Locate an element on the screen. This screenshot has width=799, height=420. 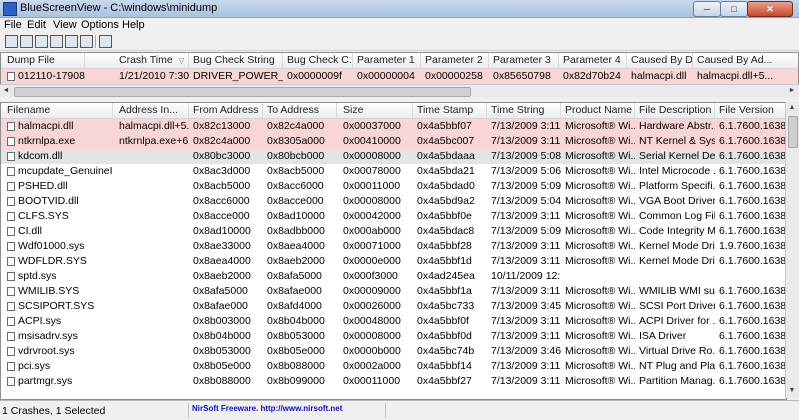
table-cell is located at coordinates (152, 381).